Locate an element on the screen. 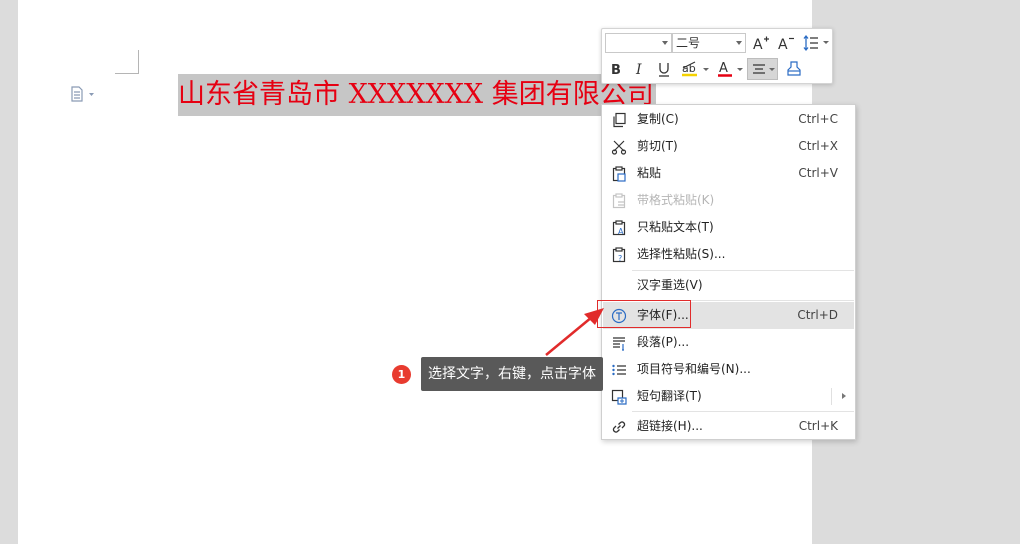  menu-item-label: 粘贴 is located at coordinates (649, 173).